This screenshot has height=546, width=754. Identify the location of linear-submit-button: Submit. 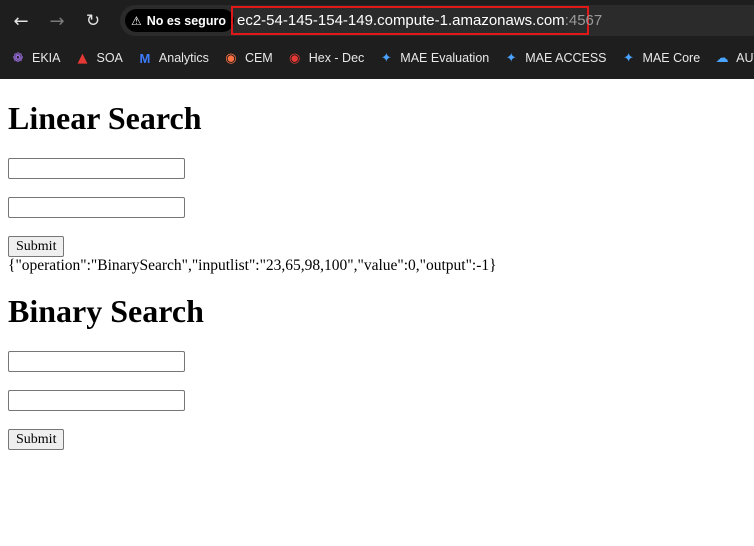
(36, 246).